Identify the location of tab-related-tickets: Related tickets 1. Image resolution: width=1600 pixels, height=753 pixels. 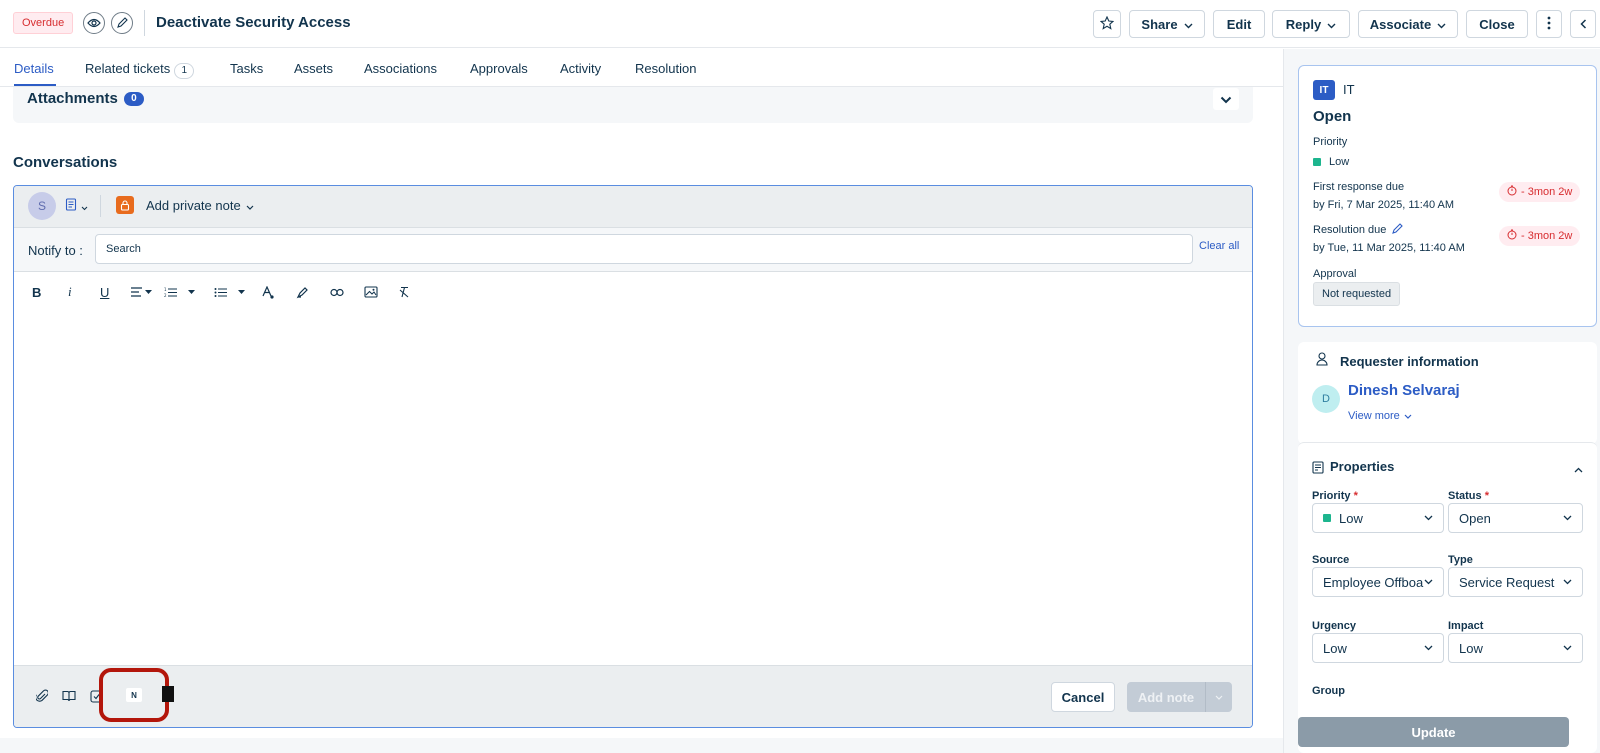
(140, 70).